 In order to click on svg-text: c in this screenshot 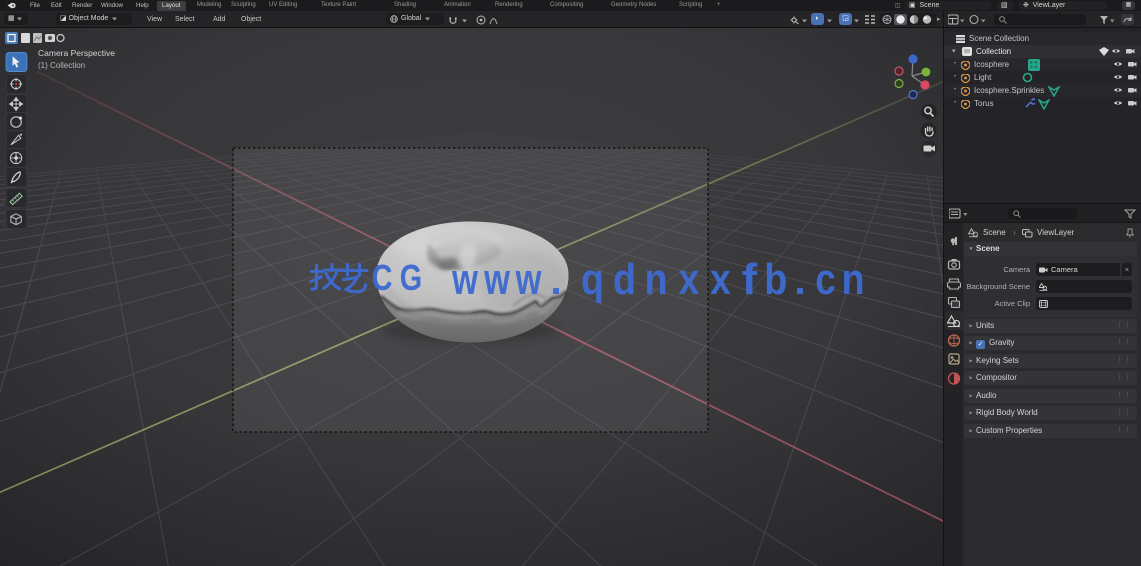, I will do `click(825, 279)`.